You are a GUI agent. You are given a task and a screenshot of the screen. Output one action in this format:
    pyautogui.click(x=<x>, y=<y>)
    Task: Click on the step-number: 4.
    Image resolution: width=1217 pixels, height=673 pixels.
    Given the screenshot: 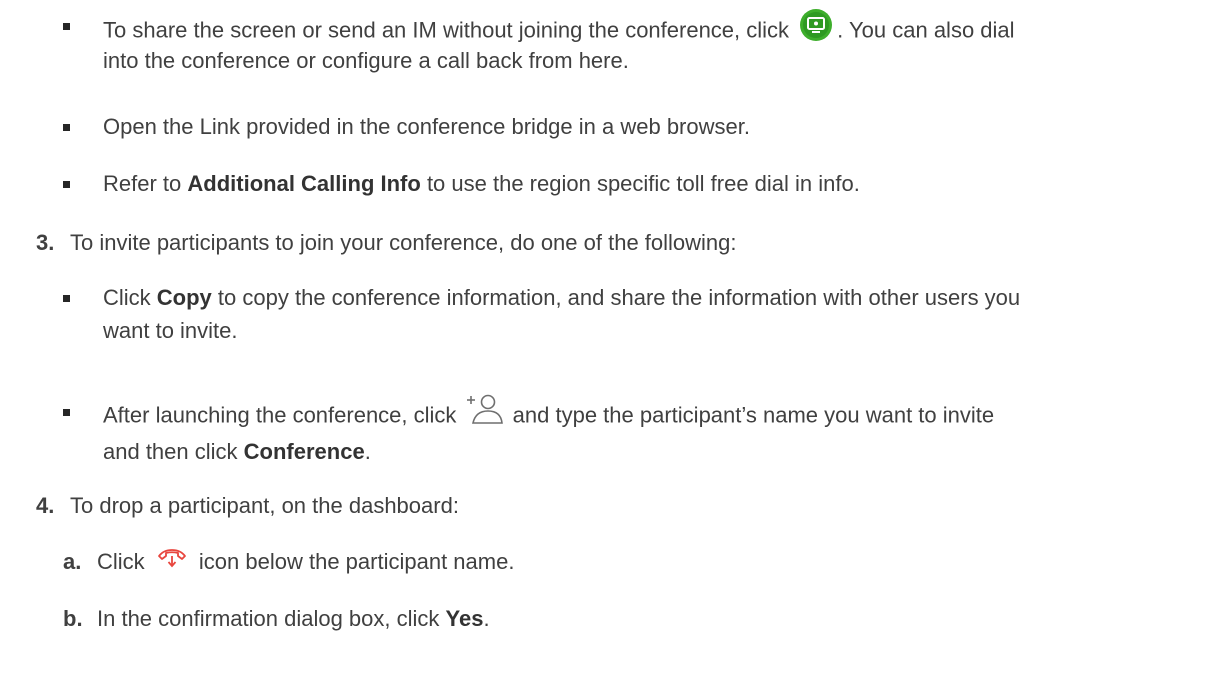 What is the action you would take?
    pyautogui.click(x=45, y=505)
    